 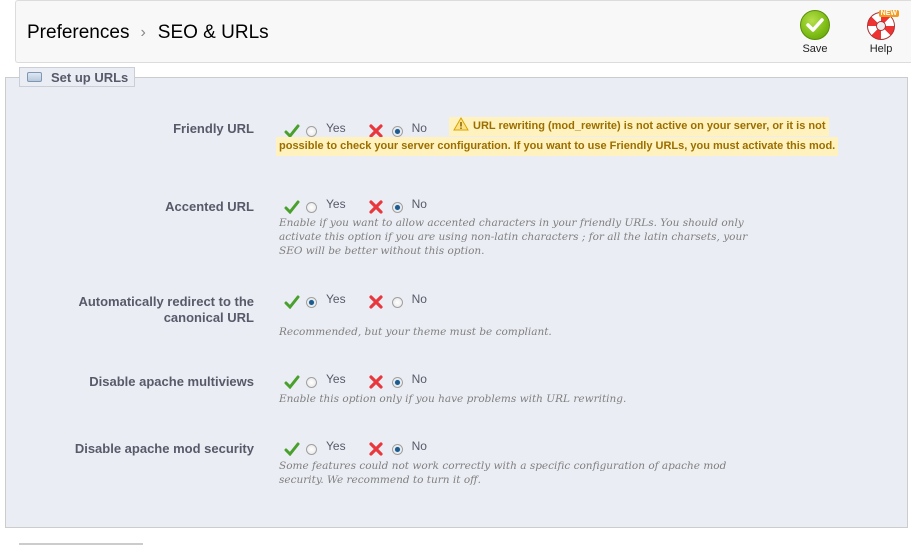 I want to click on save-check-icon, so click(x=815, y=25).